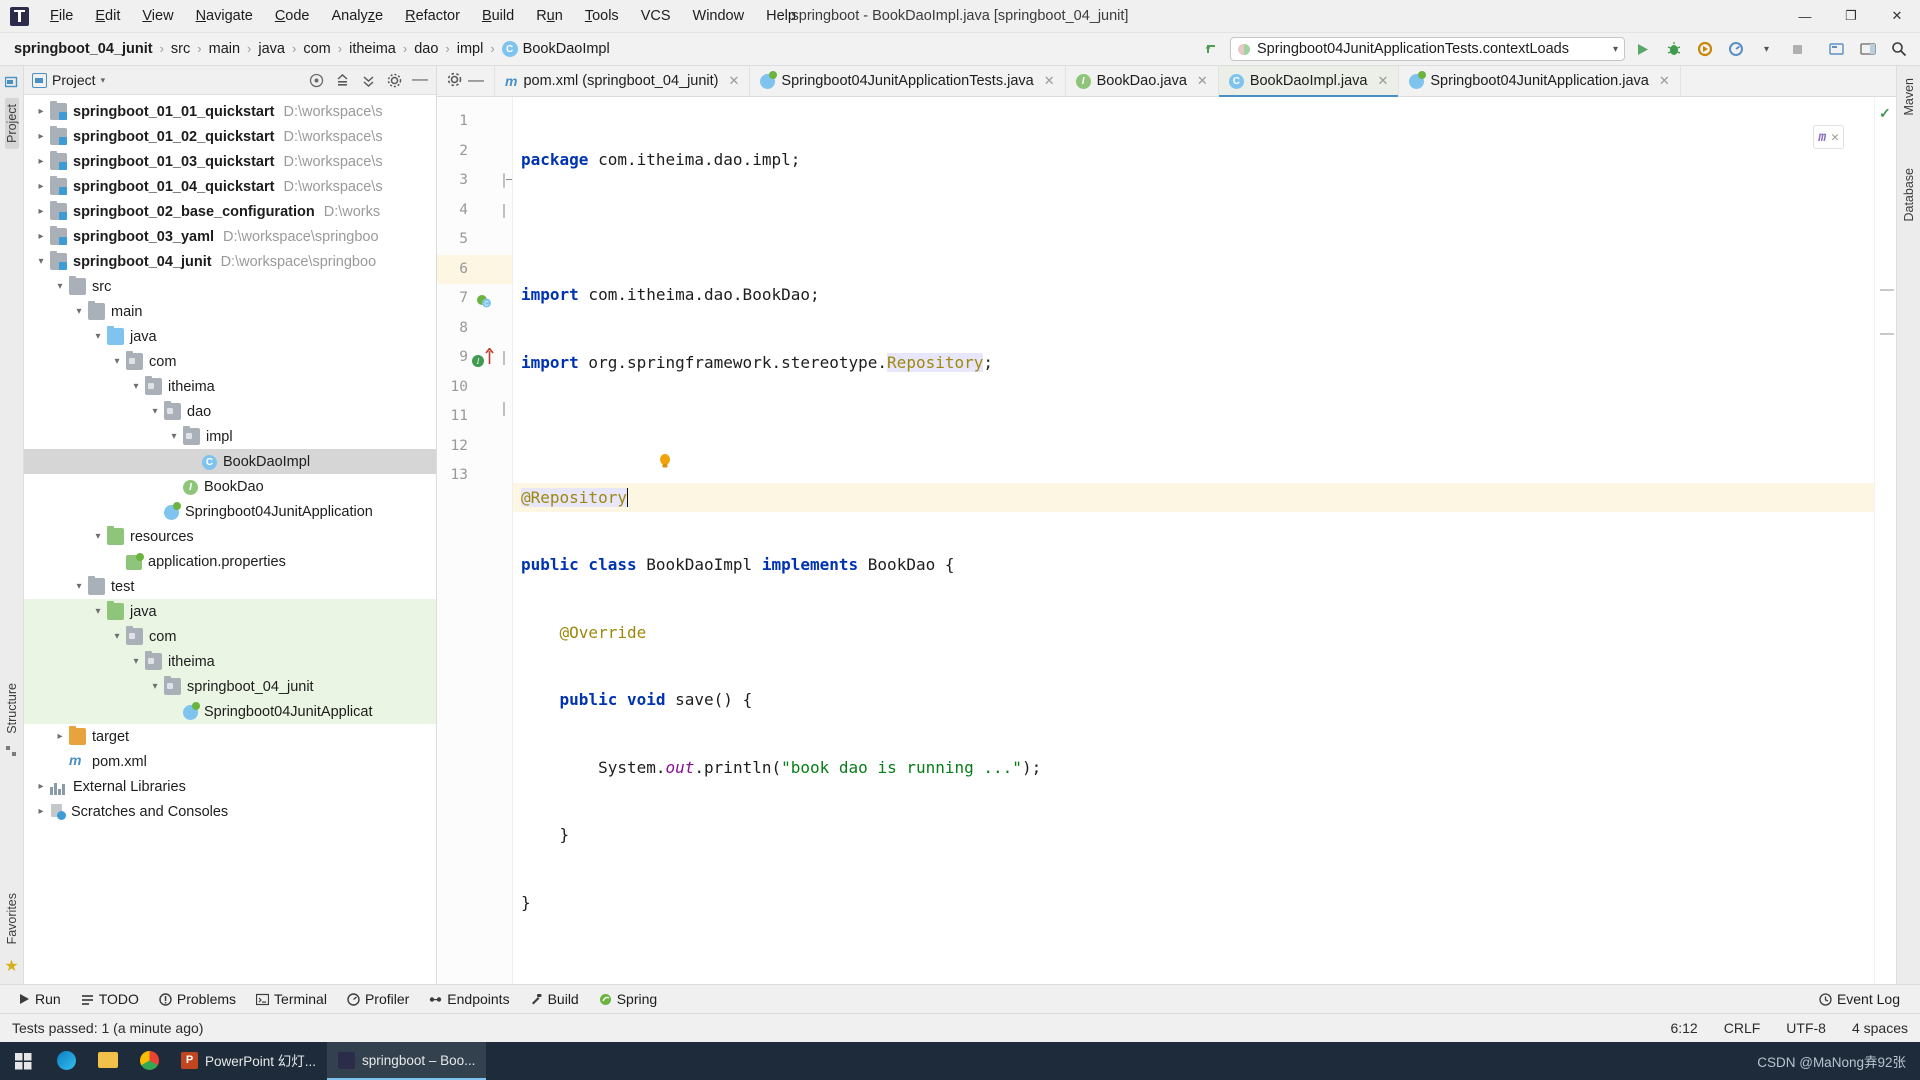 The width and height of the screenshot is (1920, 1080). Describe the element at coordinates (23, 1061) in the screenshot. I see `start-button` at that location.